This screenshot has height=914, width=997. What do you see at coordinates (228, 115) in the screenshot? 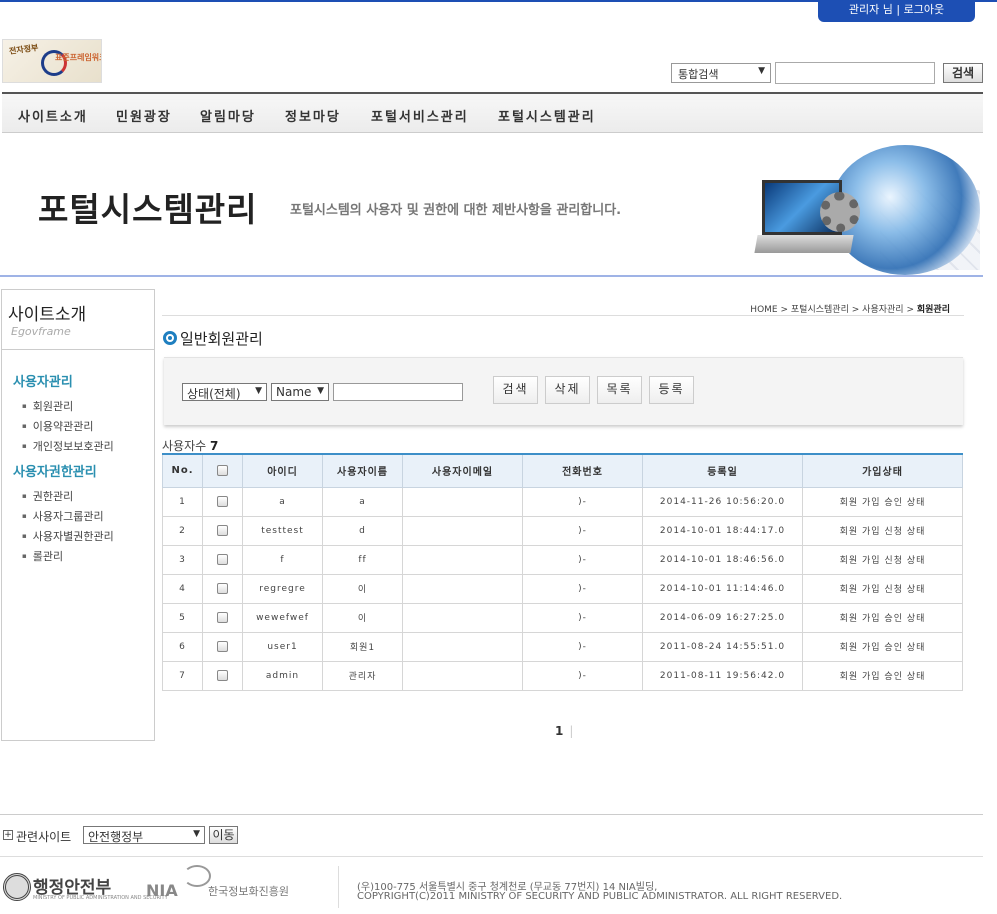
I see `nav-item-notice: 알림마당` at bounding box center [228, 115].